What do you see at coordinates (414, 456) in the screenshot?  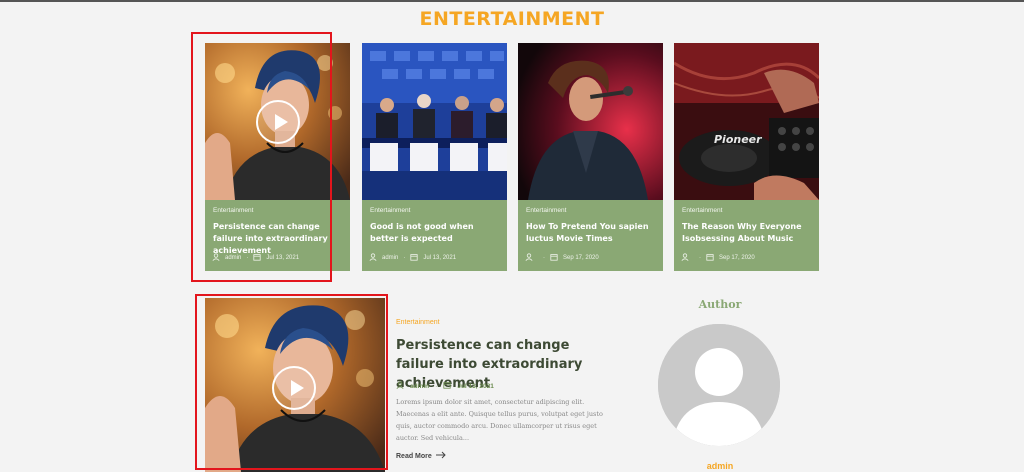 I see `read-more-label: Read More` at bounding box center [414, 456].